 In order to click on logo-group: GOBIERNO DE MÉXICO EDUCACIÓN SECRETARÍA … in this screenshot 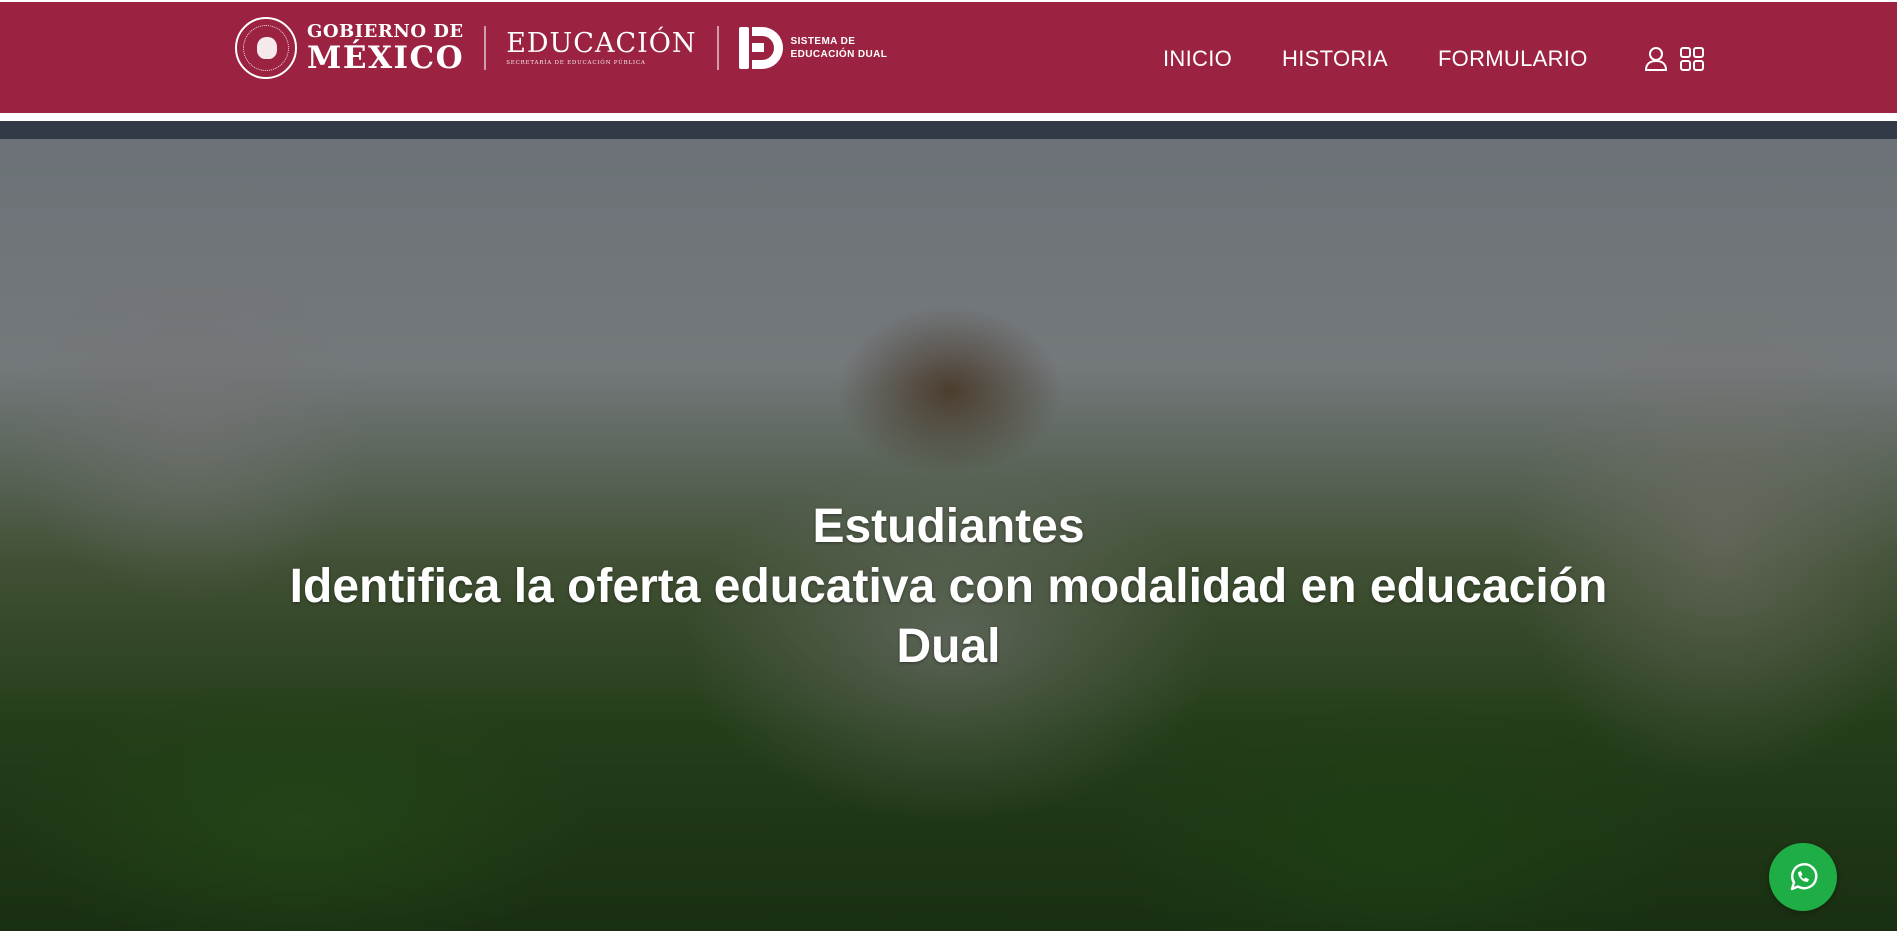, I will do `click(561, 48)`.